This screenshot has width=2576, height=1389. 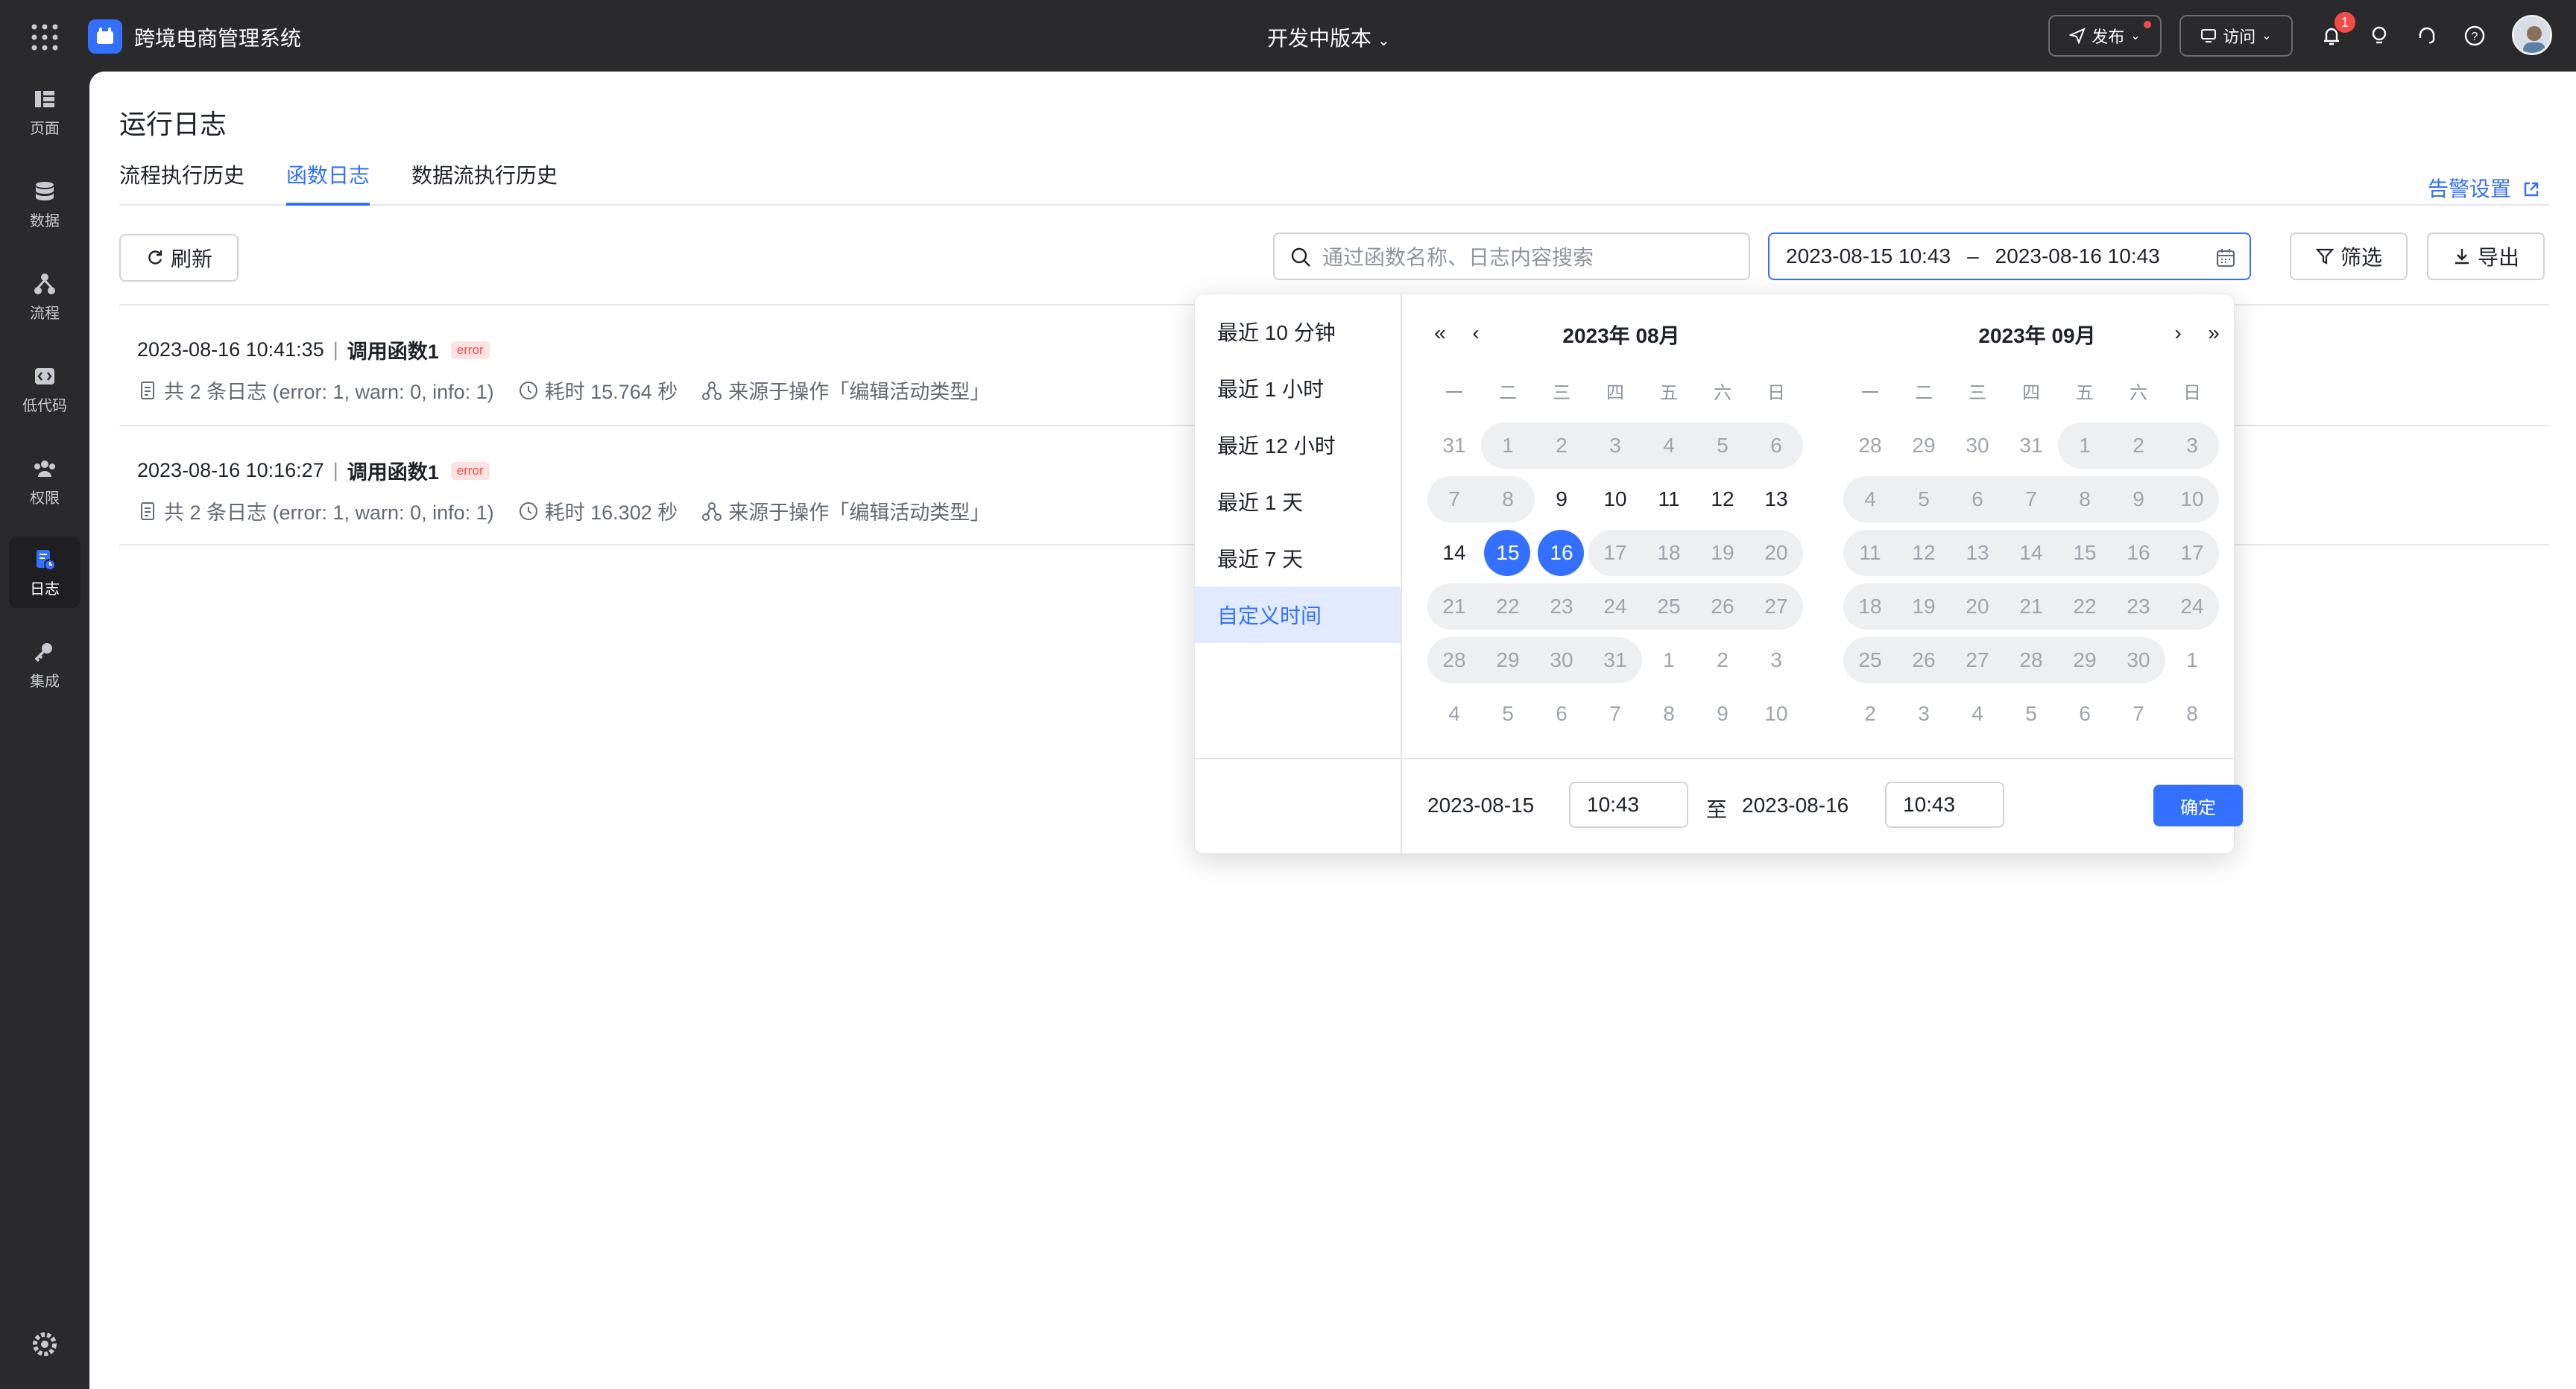 What do you see at coordinates (45, 1344) in the screenshot?
I see `settings-gear-icon` at bounding box center [45, 1344].